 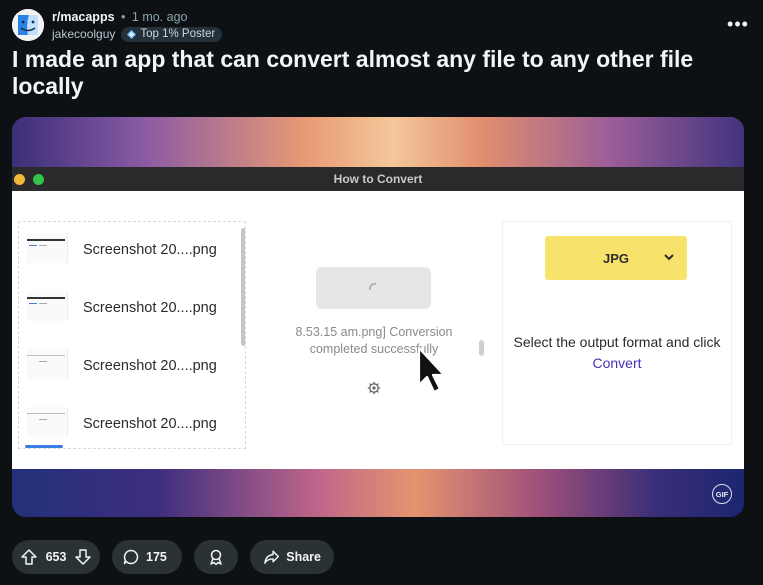 What do you see at coordinates (159, 17) in the screenshot?
I see `post-age: 1 mo. ago` at bounding box center [159, 17].